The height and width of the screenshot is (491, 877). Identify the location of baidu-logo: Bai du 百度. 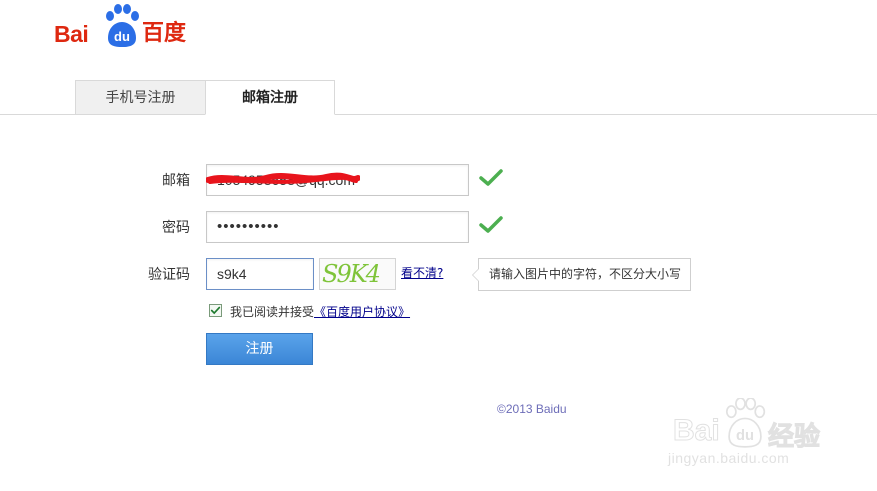
(124, 26).